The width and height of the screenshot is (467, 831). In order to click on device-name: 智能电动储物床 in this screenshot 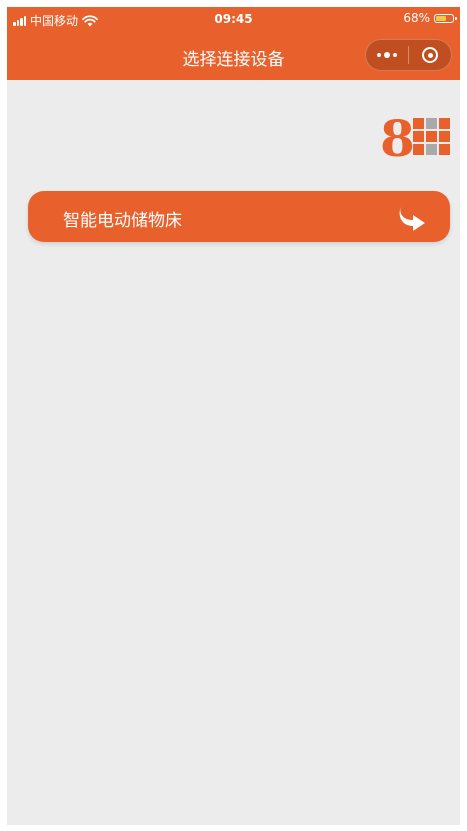, I will do `click(122, 221)`.